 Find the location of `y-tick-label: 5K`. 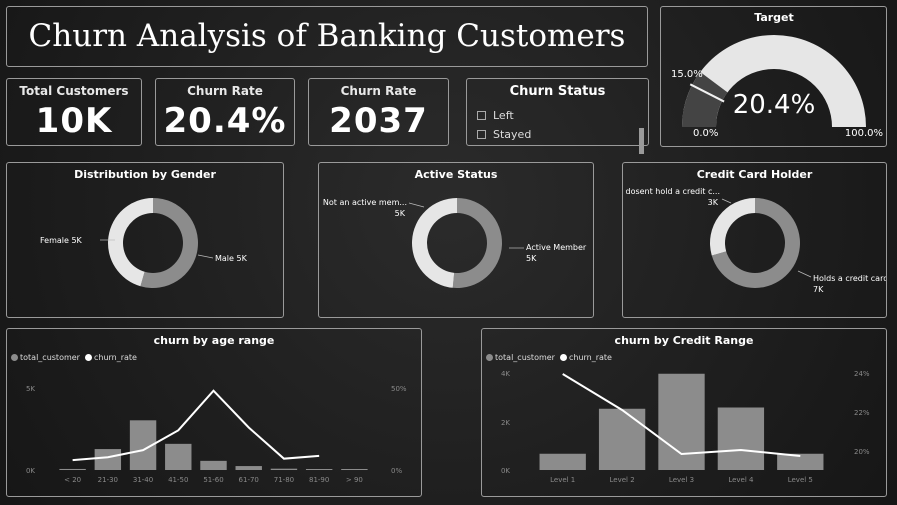

y-tick-label: 5K is located at coordinates (30, 389).